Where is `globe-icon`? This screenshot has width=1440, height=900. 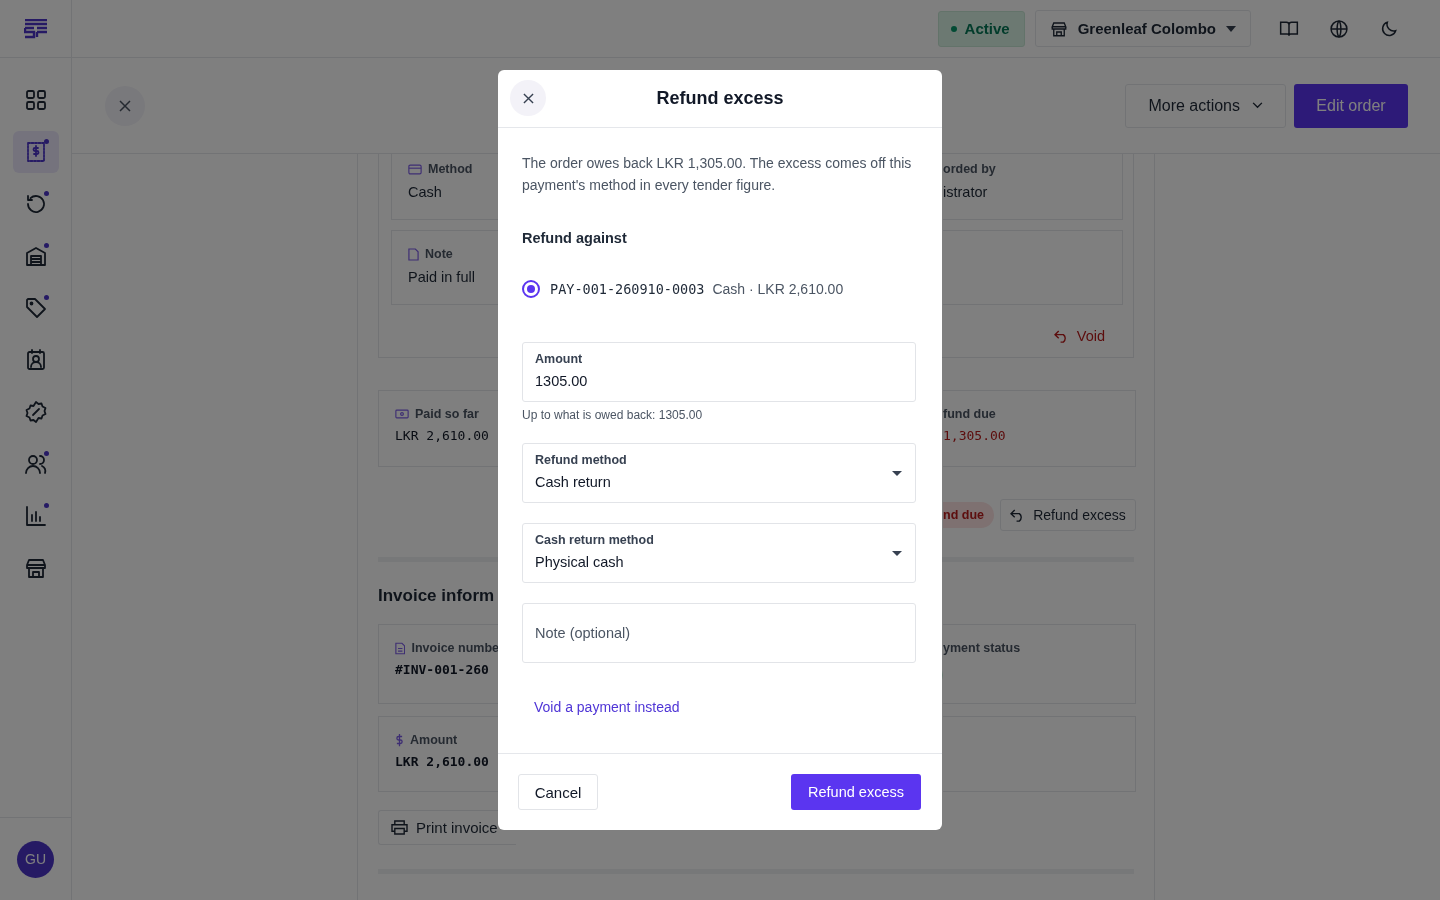
globe-icon is located at coordinates (1339, 28).